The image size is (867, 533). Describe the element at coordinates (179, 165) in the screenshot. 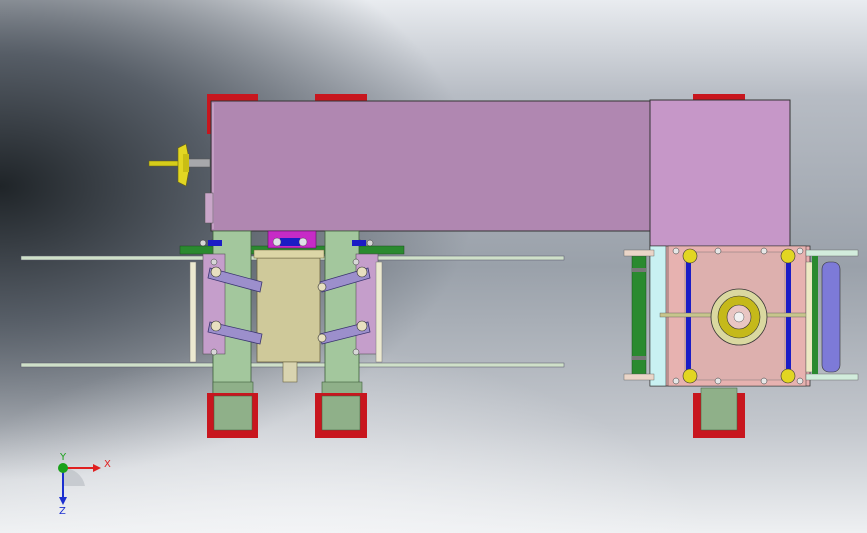

I see `adjuster-knob` at that location.